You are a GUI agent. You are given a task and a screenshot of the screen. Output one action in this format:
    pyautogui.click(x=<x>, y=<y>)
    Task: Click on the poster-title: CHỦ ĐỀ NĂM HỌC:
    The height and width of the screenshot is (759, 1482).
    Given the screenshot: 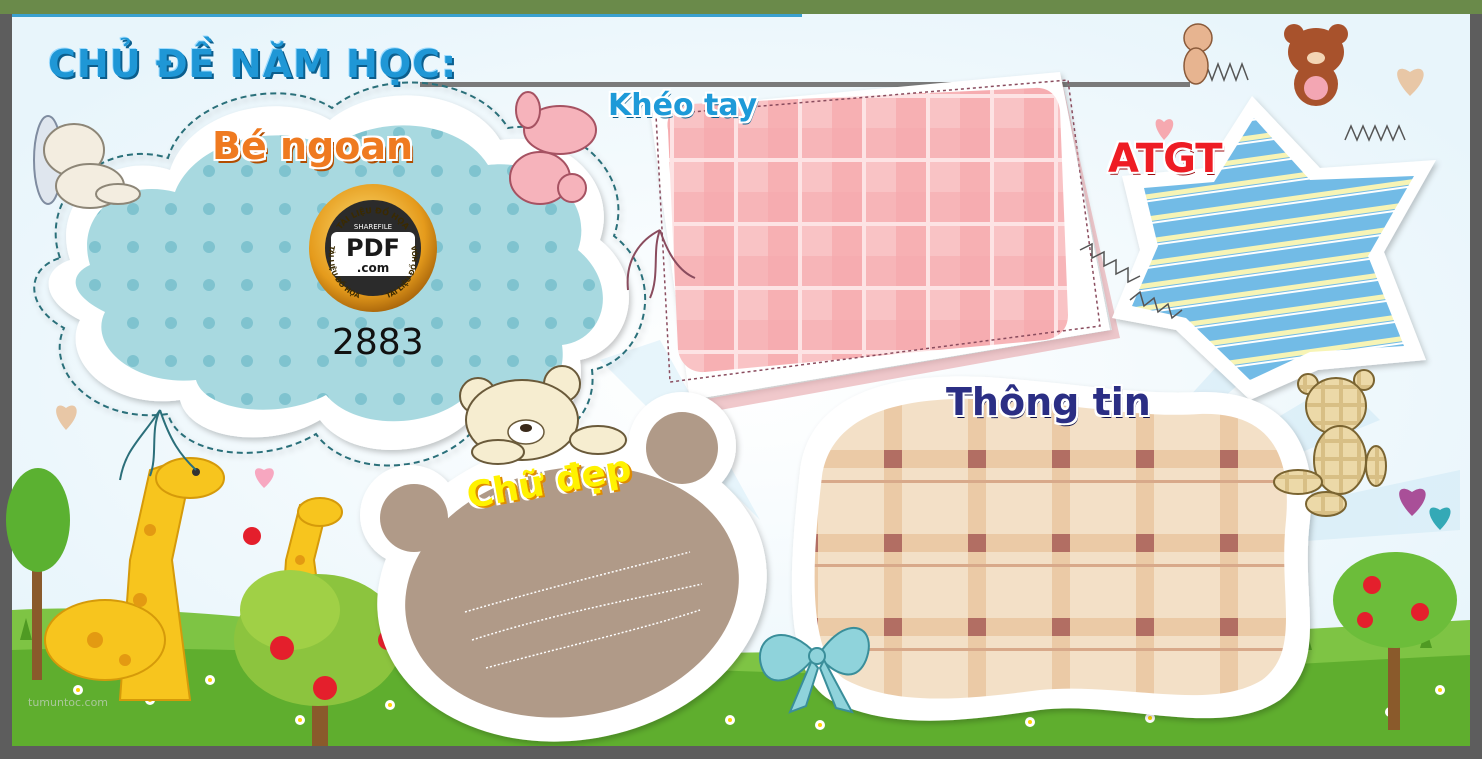 What is the action you would take?
    pyautogui.click(x=253, y=64)
    